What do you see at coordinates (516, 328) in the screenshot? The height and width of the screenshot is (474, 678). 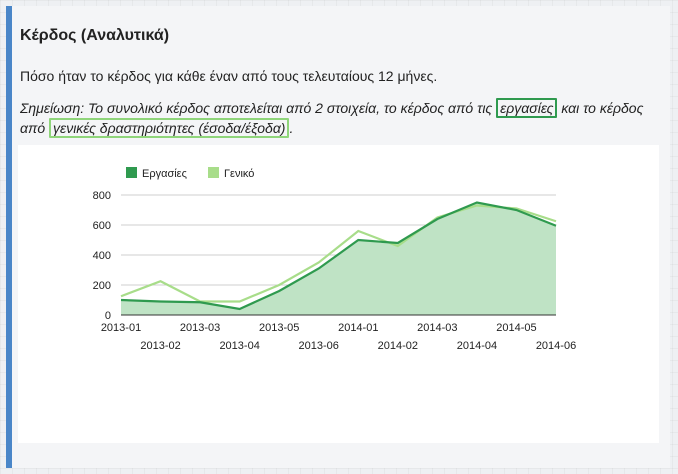 I see `x-tick-label: 2014-05` at bounding box center [516, 328].